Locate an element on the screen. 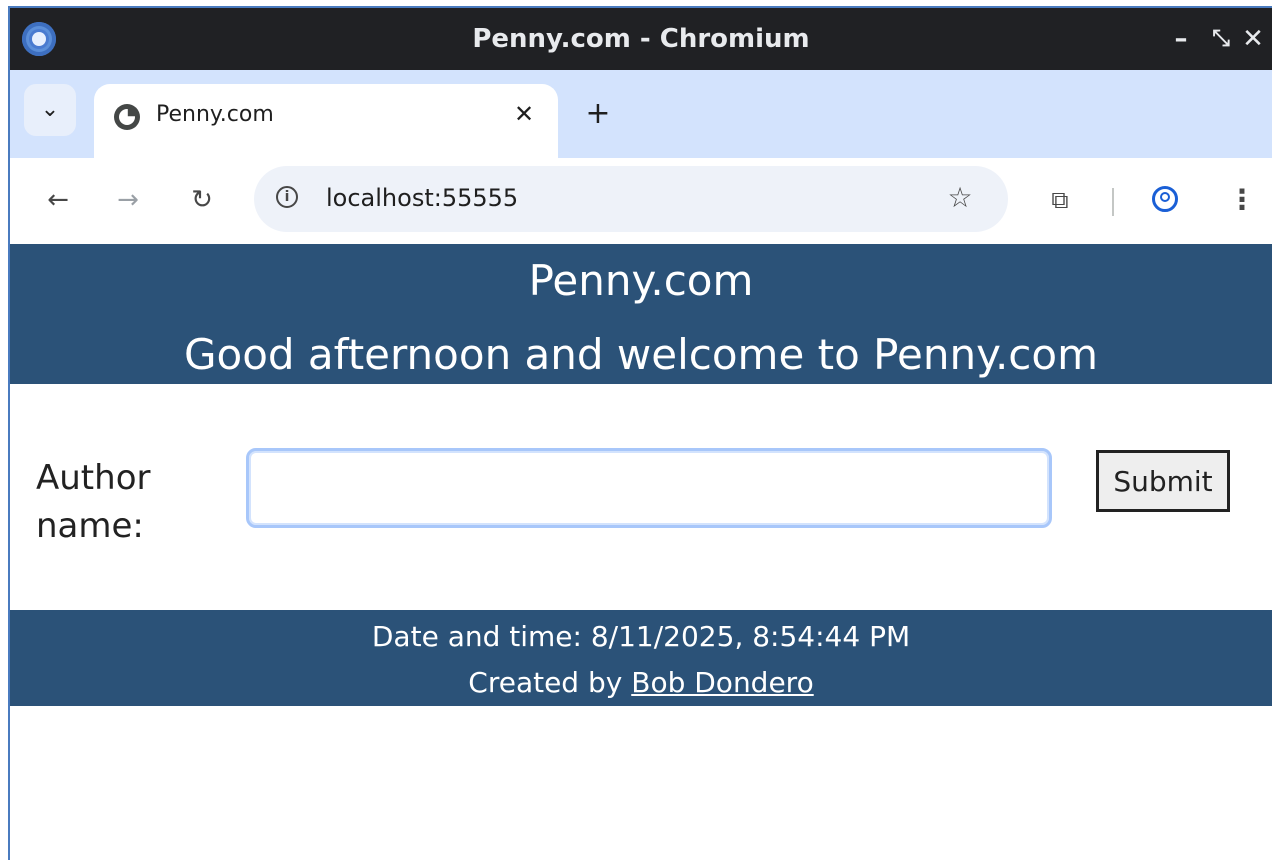  author-link: Bob Dondero is located at coordinates (722, 682).